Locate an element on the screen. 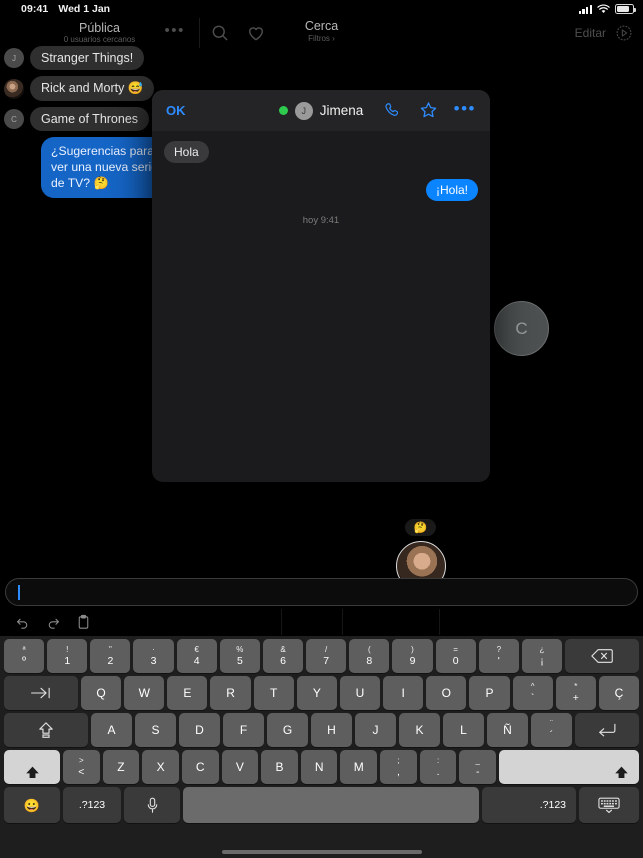  key-t: T is located at coordinates (273, 693).